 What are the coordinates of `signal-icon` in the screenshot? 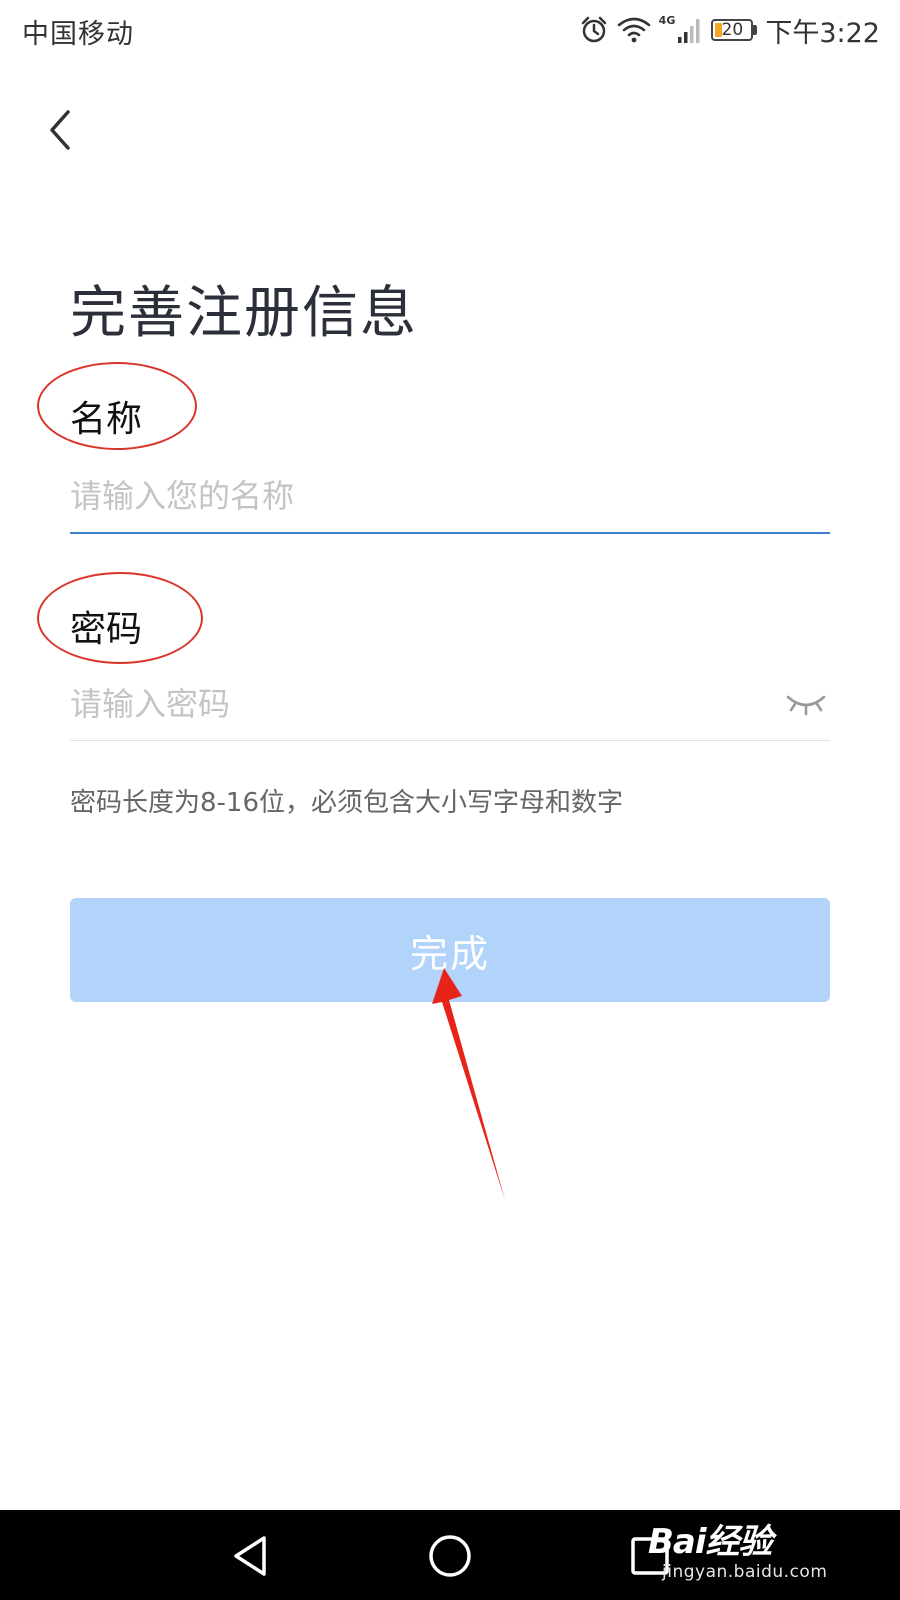 It's located at (690, 30).